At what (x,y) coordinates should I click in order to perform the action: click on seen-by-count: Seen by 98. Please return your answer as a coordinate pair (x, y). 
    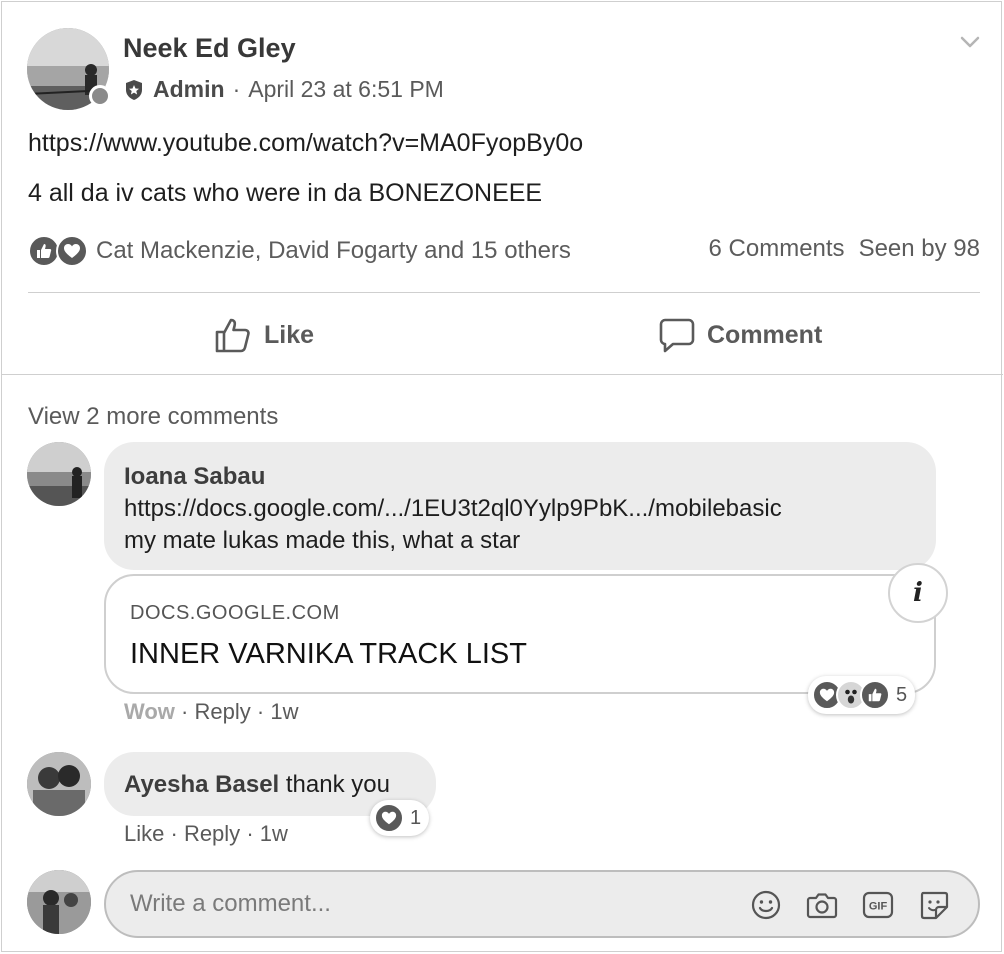
    Looking at the image, I should click on (919, 249).